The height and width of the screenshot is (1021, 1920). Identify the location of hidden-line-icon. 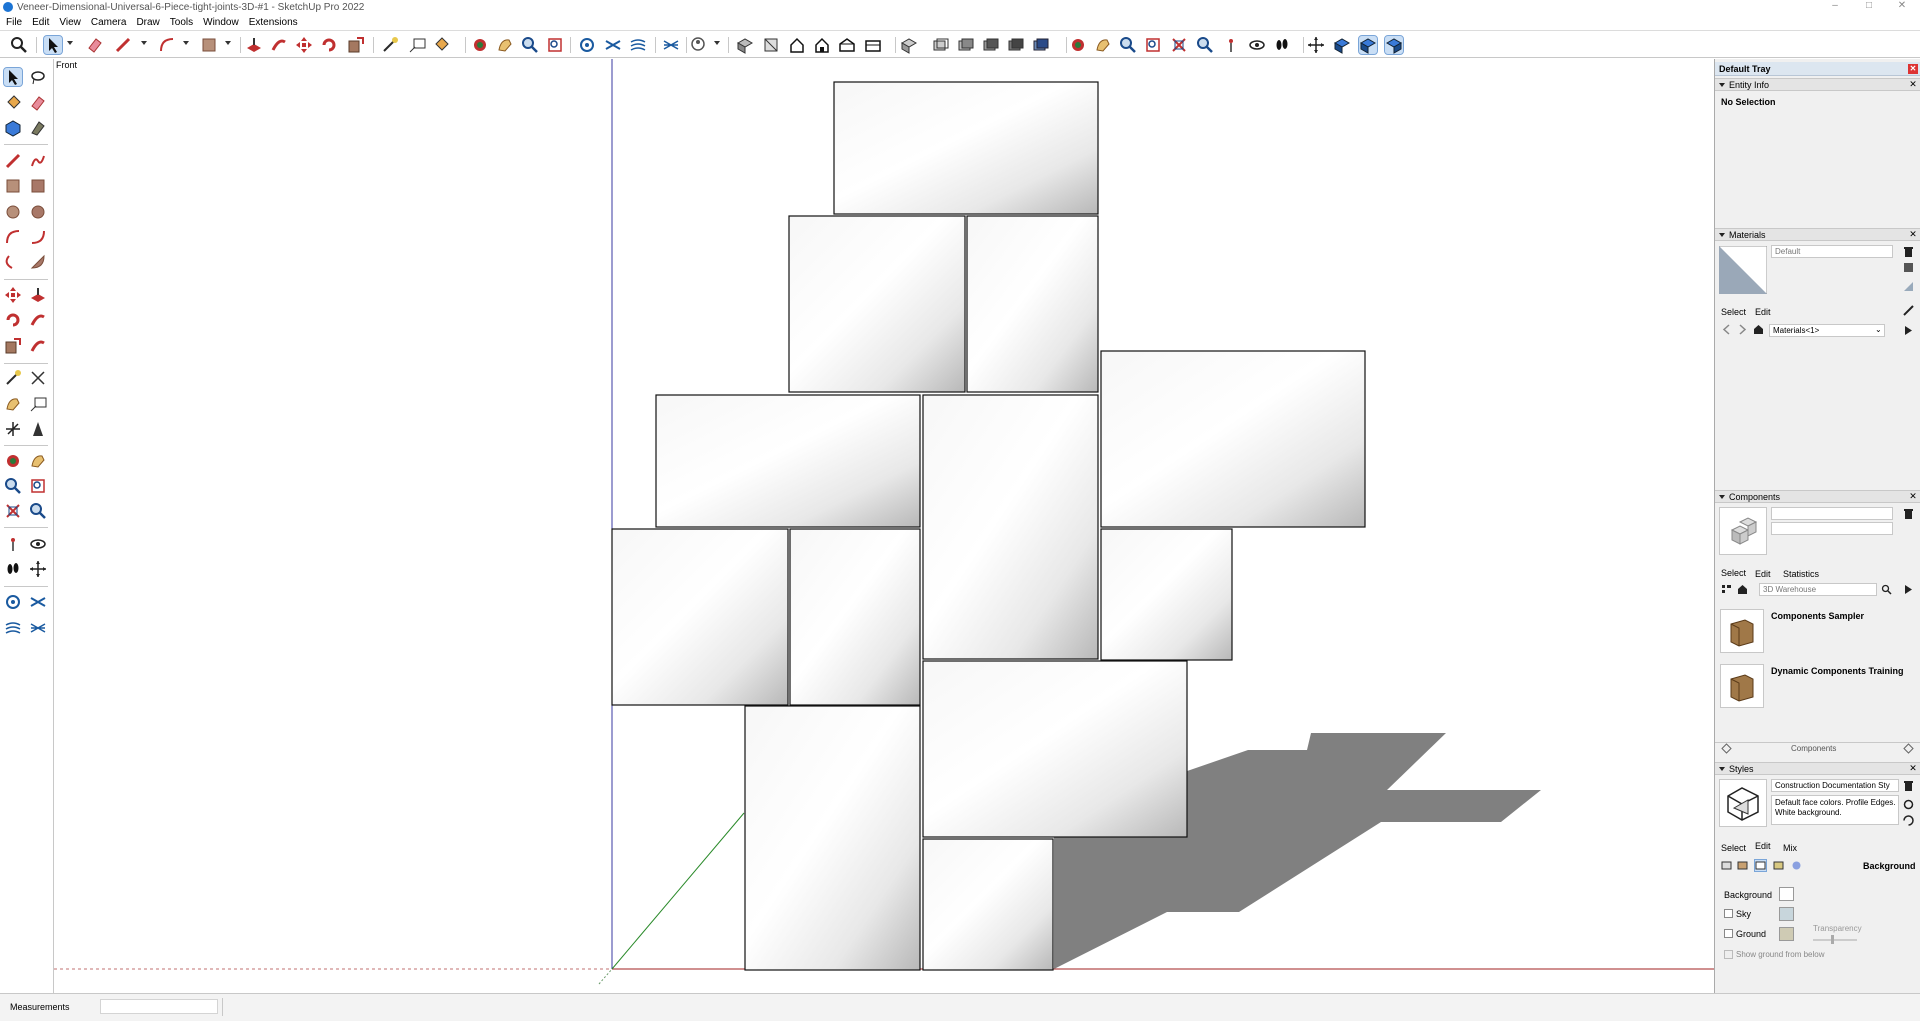
(966, 45).